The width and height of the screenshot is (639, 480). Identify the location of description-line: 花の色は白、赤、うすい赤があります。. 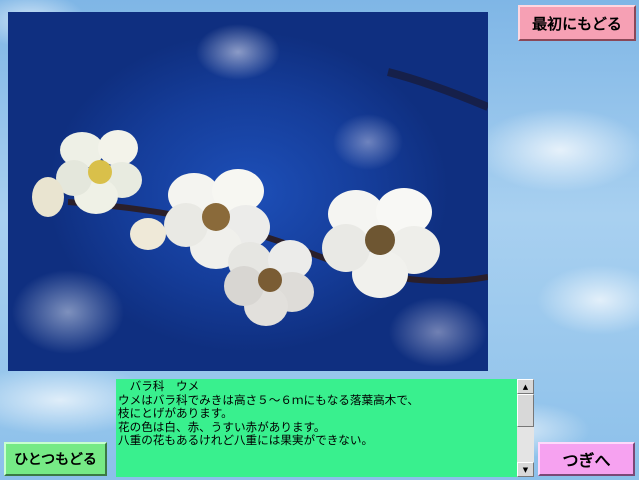
(222, 426).